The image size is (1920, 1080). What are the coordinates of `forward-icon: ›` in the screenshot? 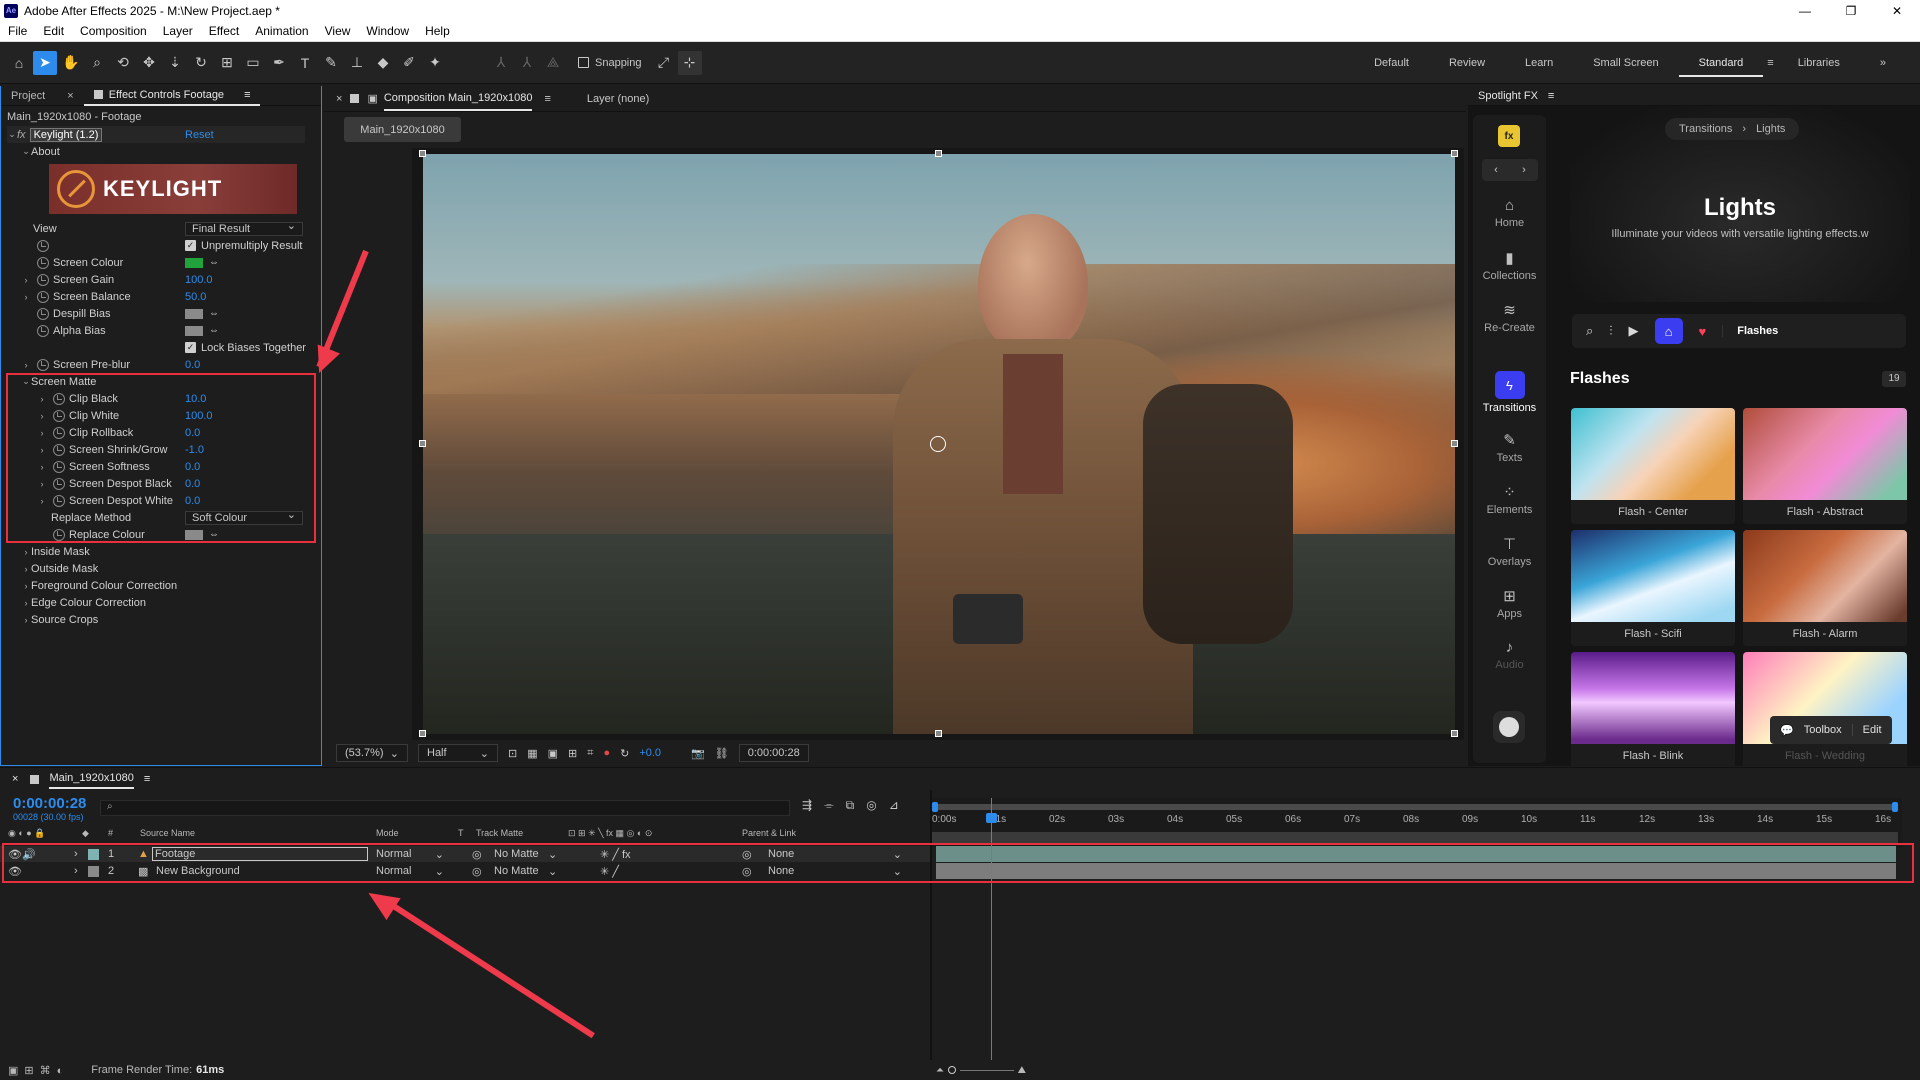 It's located at (1524, 170).